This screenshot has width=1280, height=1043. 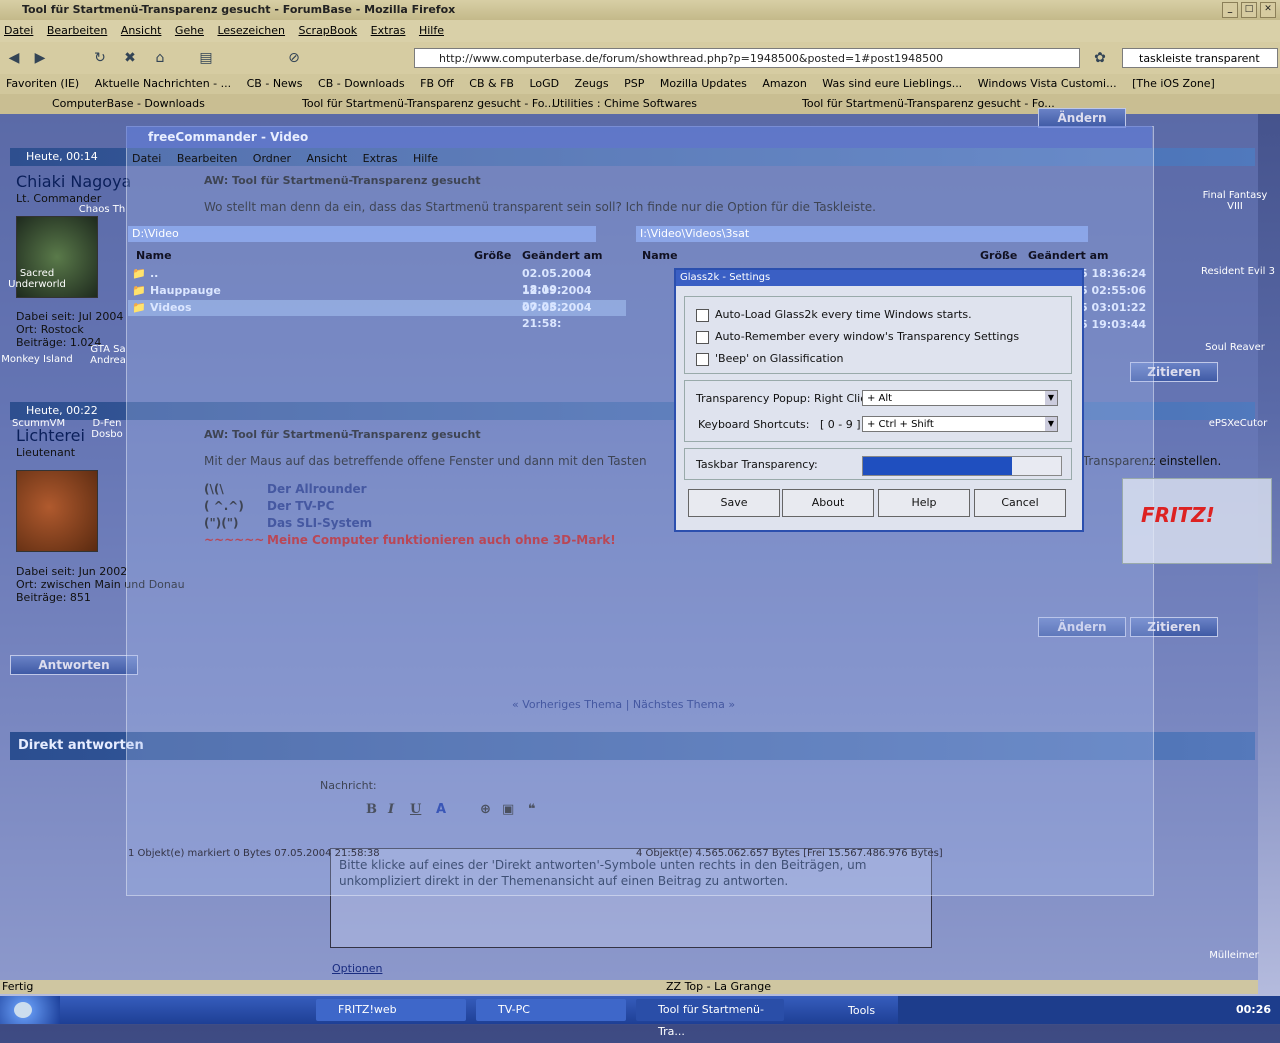 What do you see at coordinates (130, 58) in the screenshot?
I see `stop-icon: ✖` at bounding box center [130, 58].